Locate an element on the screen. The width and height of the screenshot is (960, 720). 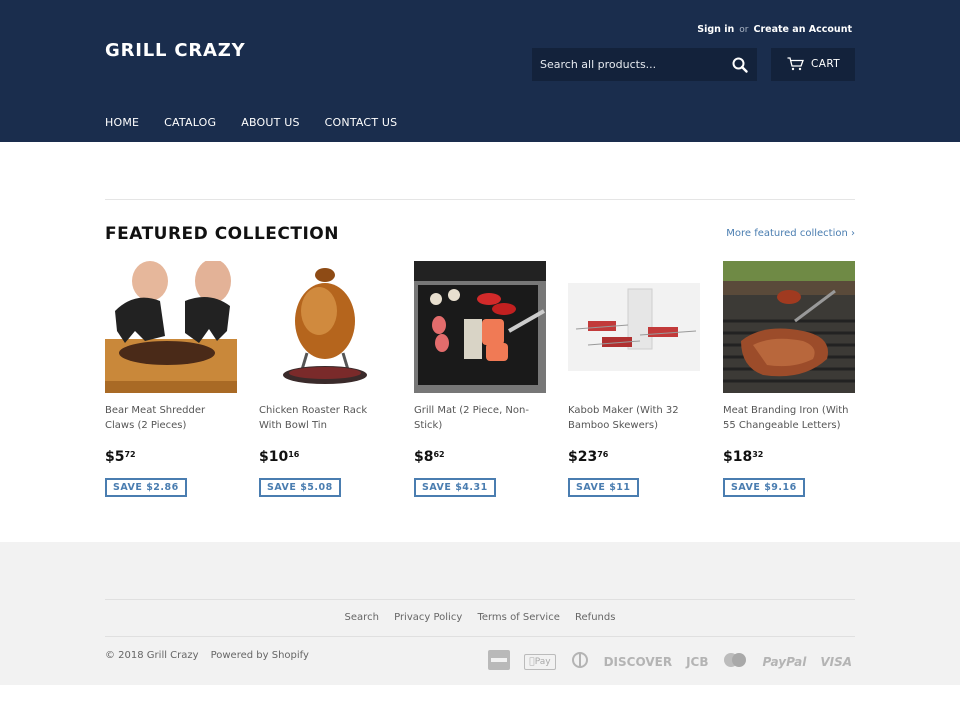
footer-link-terms: Terms of Service is located at coordinates (518, 617).